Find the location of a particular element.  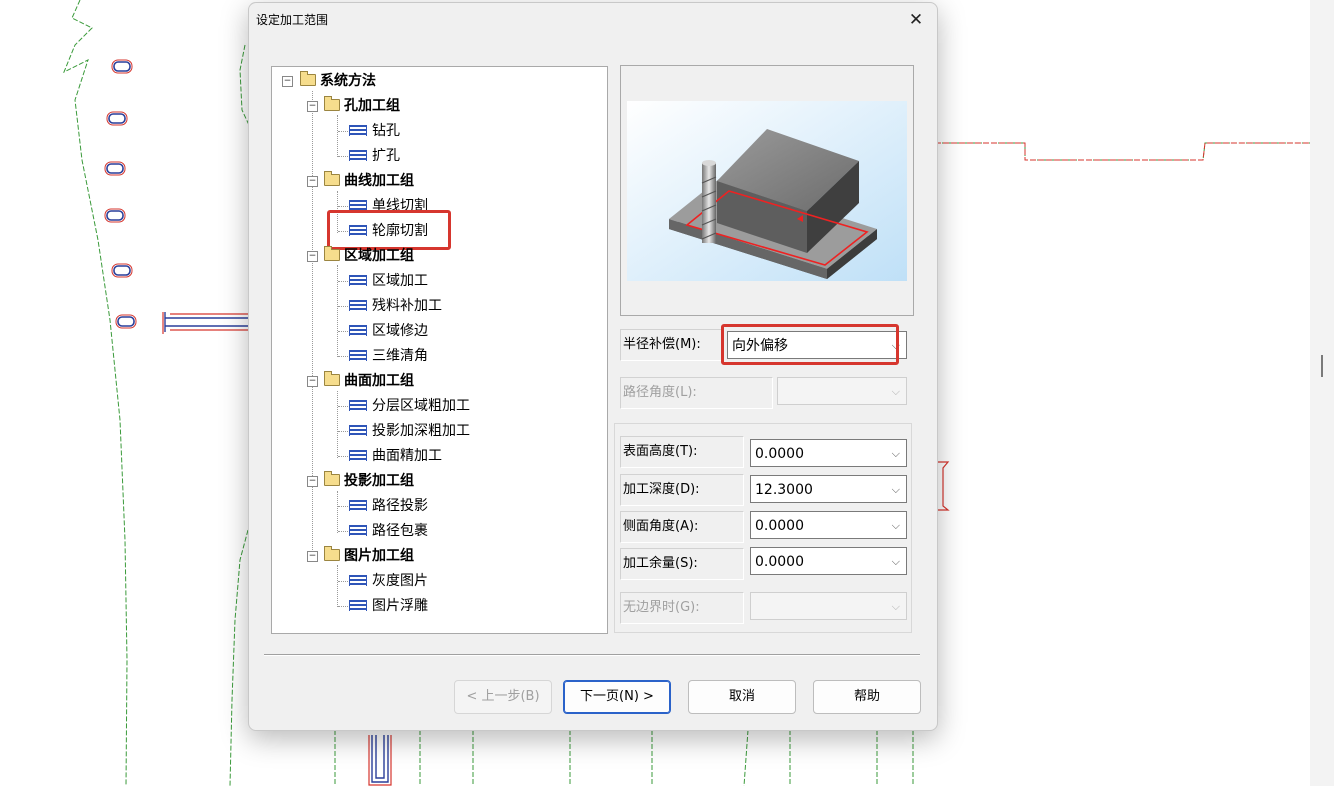

path-angle-select: ⌵ is located at coordinates (842, 391).